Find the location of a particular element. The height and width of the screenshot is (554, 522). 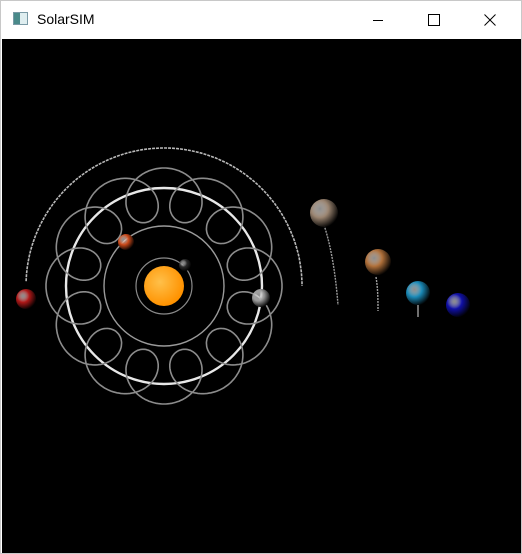

planet-7-planet-icon is located at coordinates (418, 293).